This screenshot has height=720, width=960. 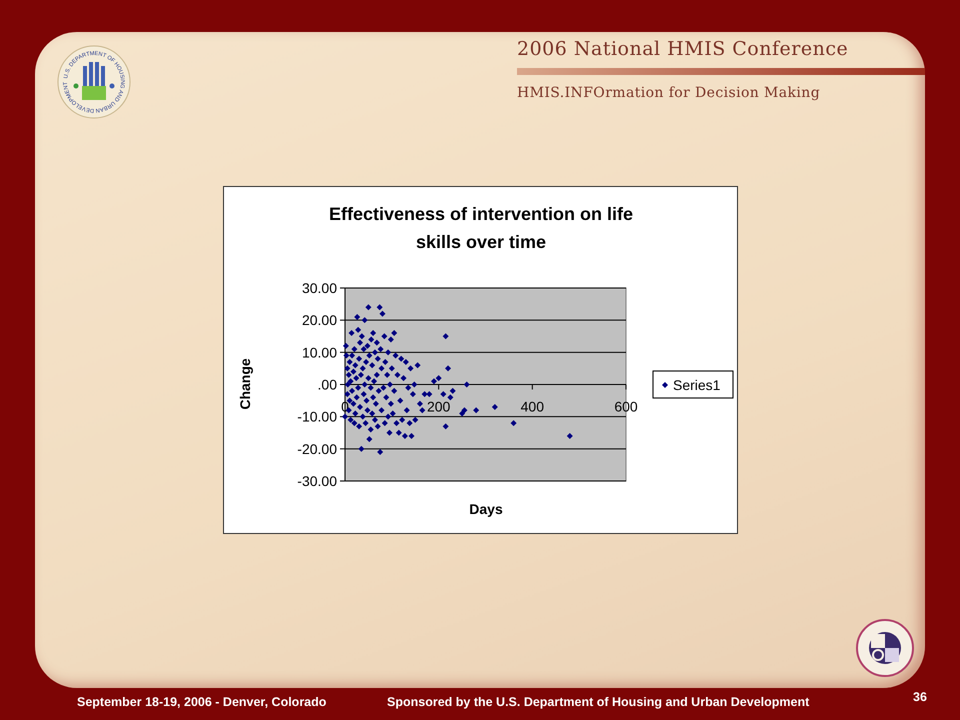 I want to click on conference-subtitle: HMIS.INFOrmation for Decision Making, so click(x=669, y=93).